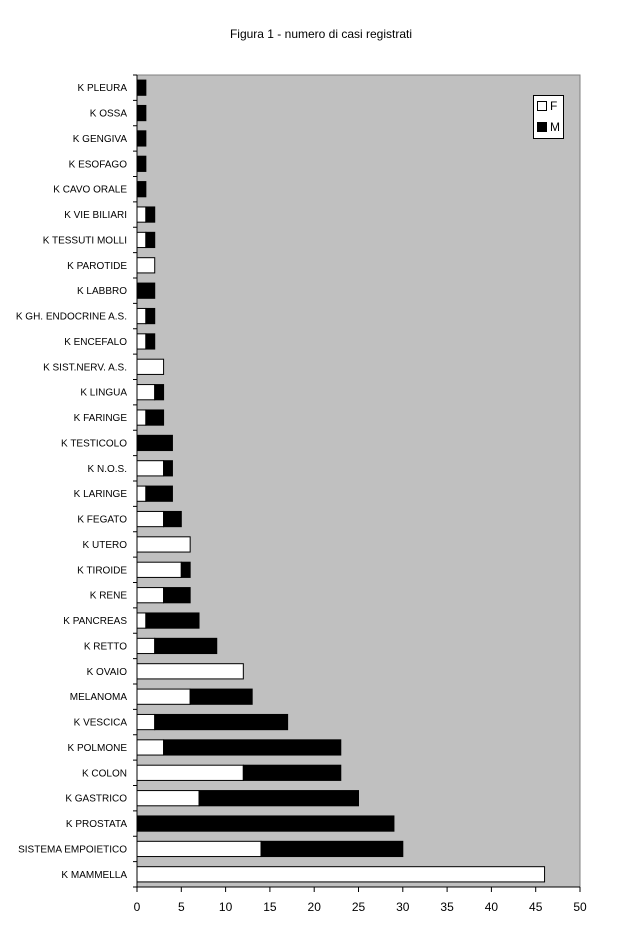 Image resolution: width=642 pixels, height=933 pixels. What do you see at coordinates (85, 367) in the screenshot?
I see `category-label: K SIST.NERV. A.S.` at bounding box center [85, 367].